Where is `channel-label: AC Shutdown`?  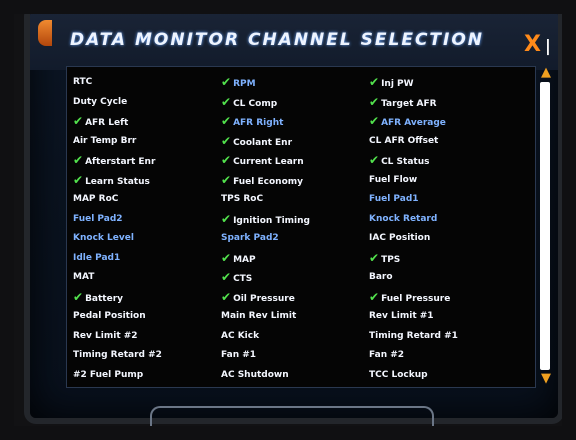
channel-label: AC Shutdown is located at coordinates (255, 374).